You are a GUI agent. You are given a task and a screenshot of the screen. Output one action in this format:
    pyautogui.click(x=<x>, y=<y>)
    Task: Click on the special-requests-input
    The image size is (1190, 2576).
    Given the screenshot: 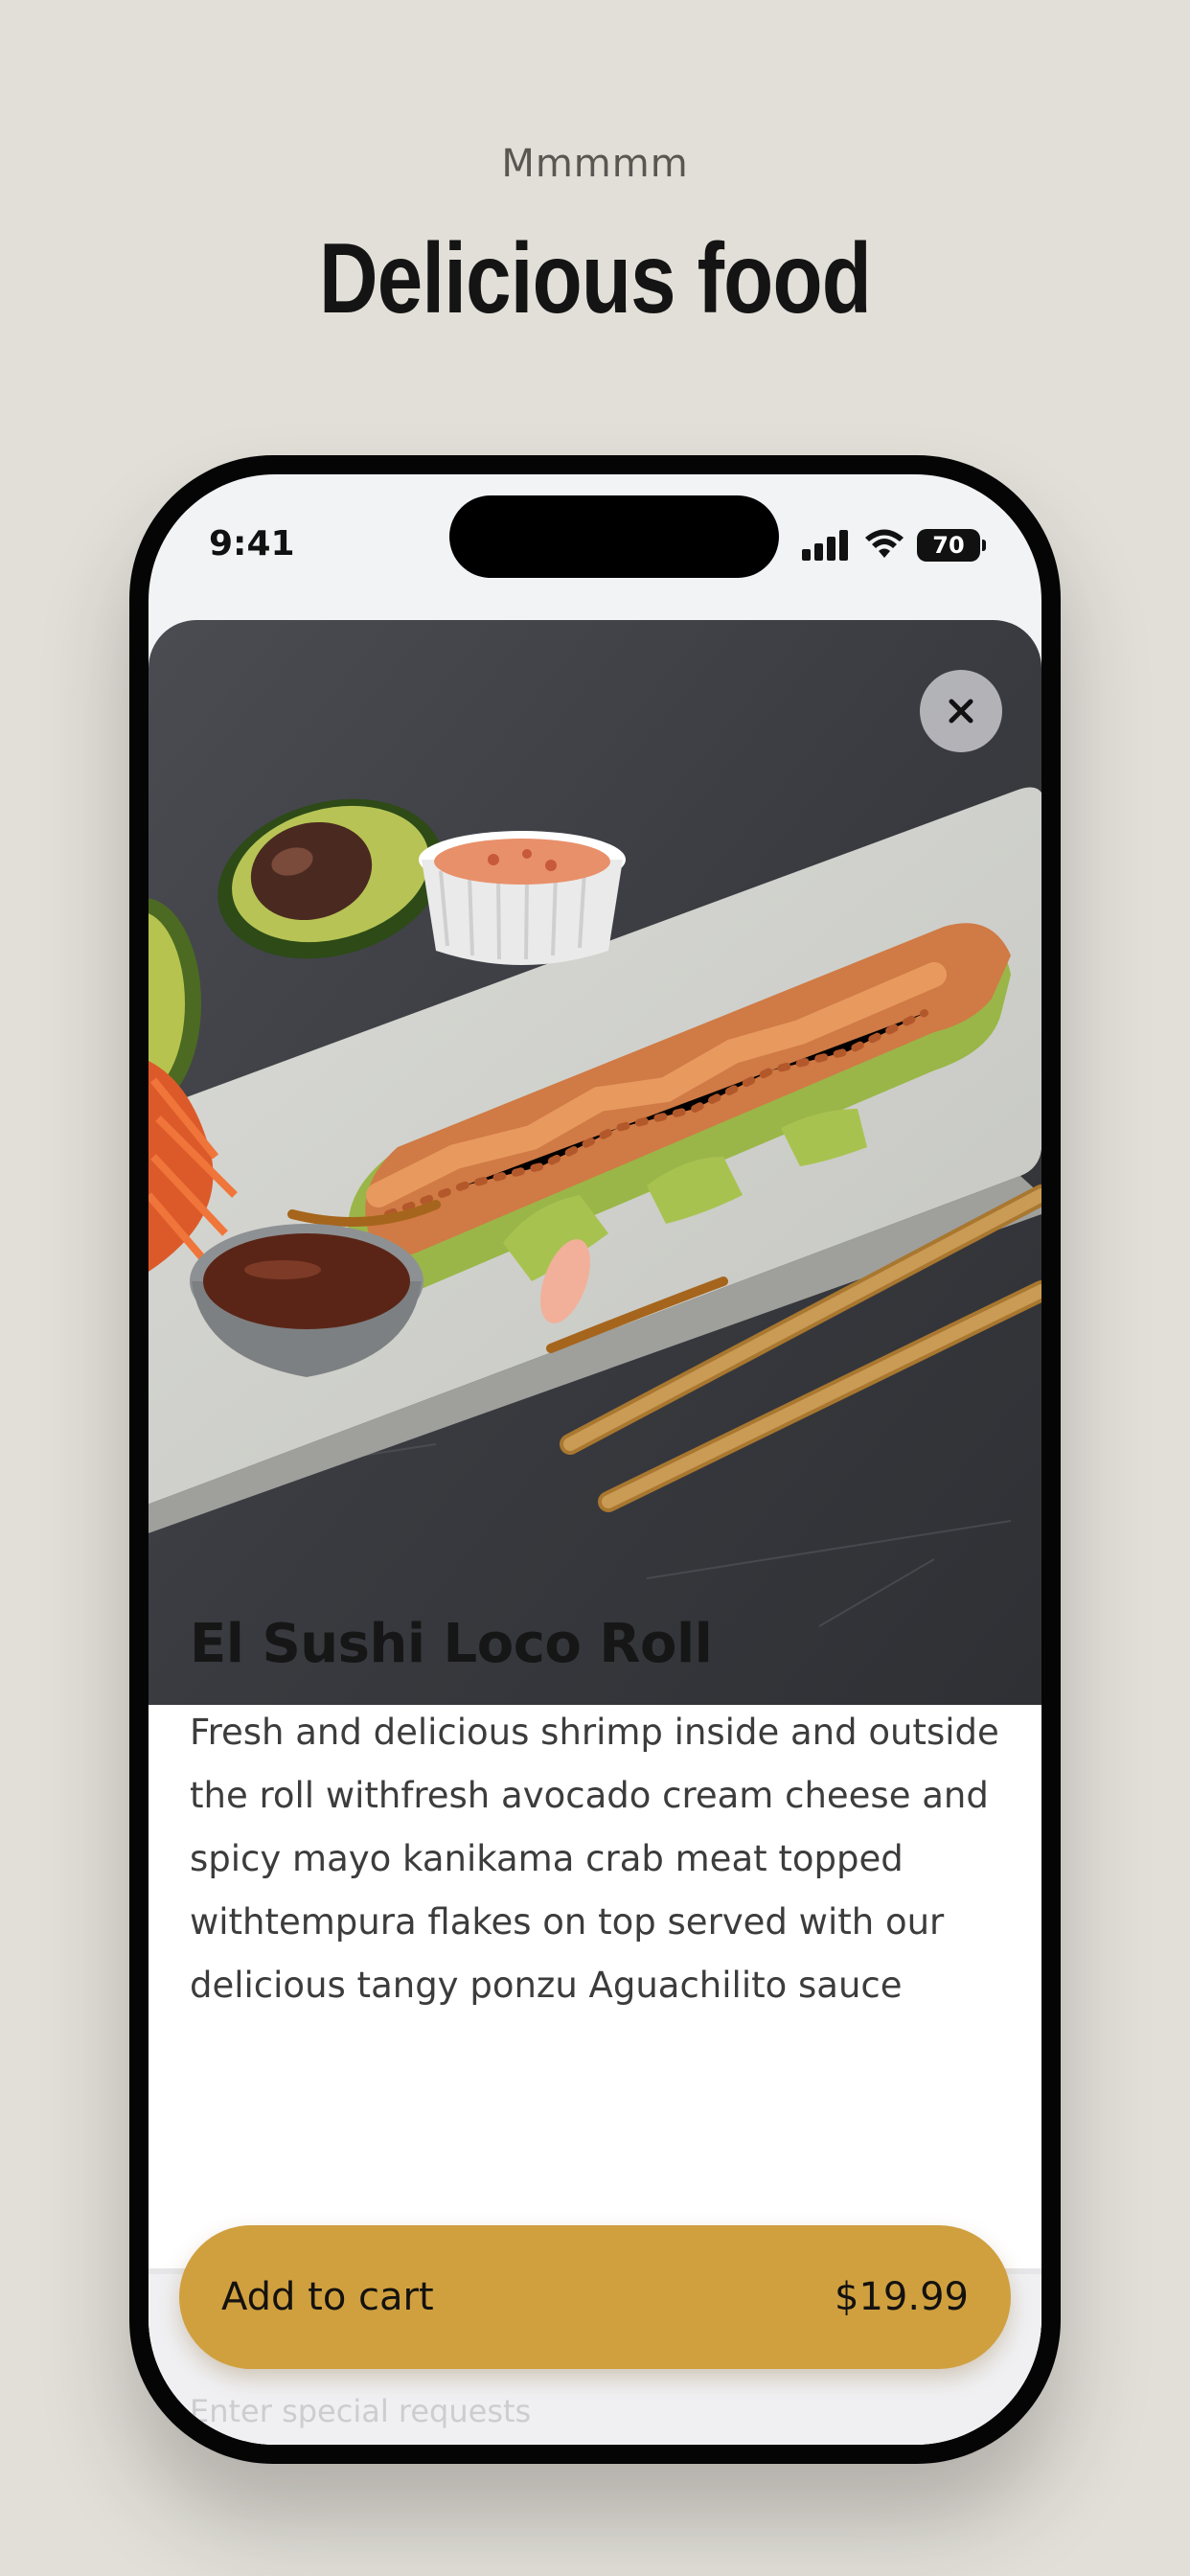 What is the action you would take?
    pyautogui.click(x=592, y=2411)
    